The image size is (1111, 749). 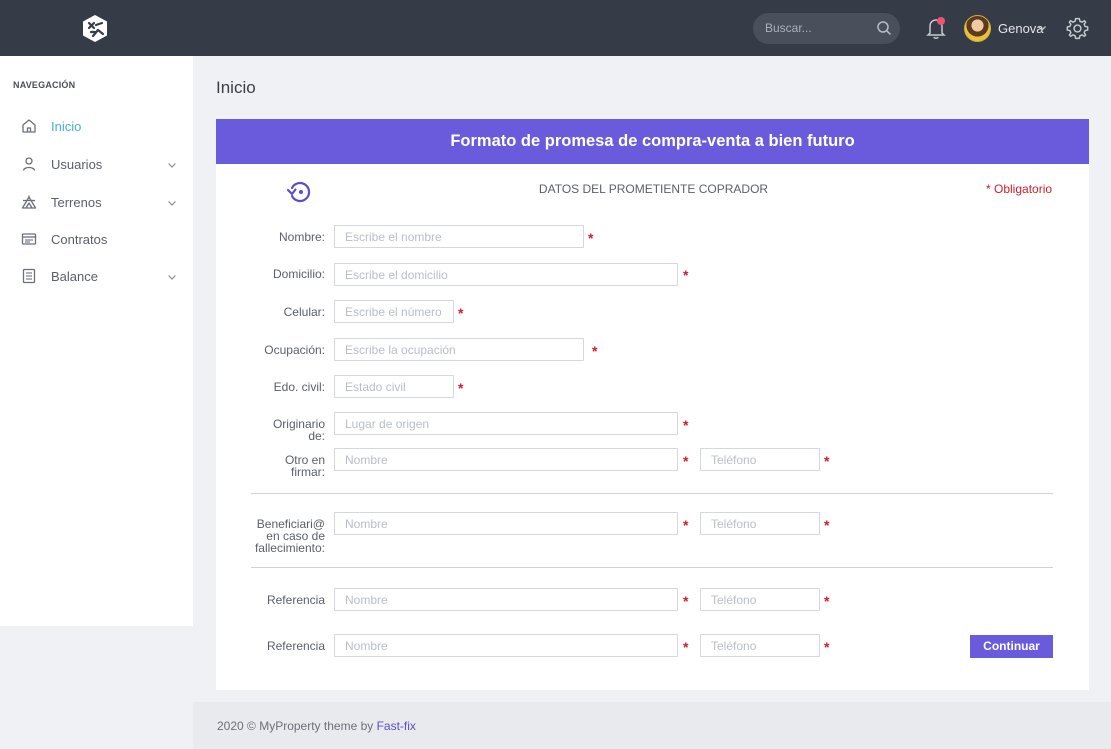 What do you see at coordinates (299, 387) in the screenshot?
I see `label-edo-civil: Edo. civil:` at bounding box center [299, 387].